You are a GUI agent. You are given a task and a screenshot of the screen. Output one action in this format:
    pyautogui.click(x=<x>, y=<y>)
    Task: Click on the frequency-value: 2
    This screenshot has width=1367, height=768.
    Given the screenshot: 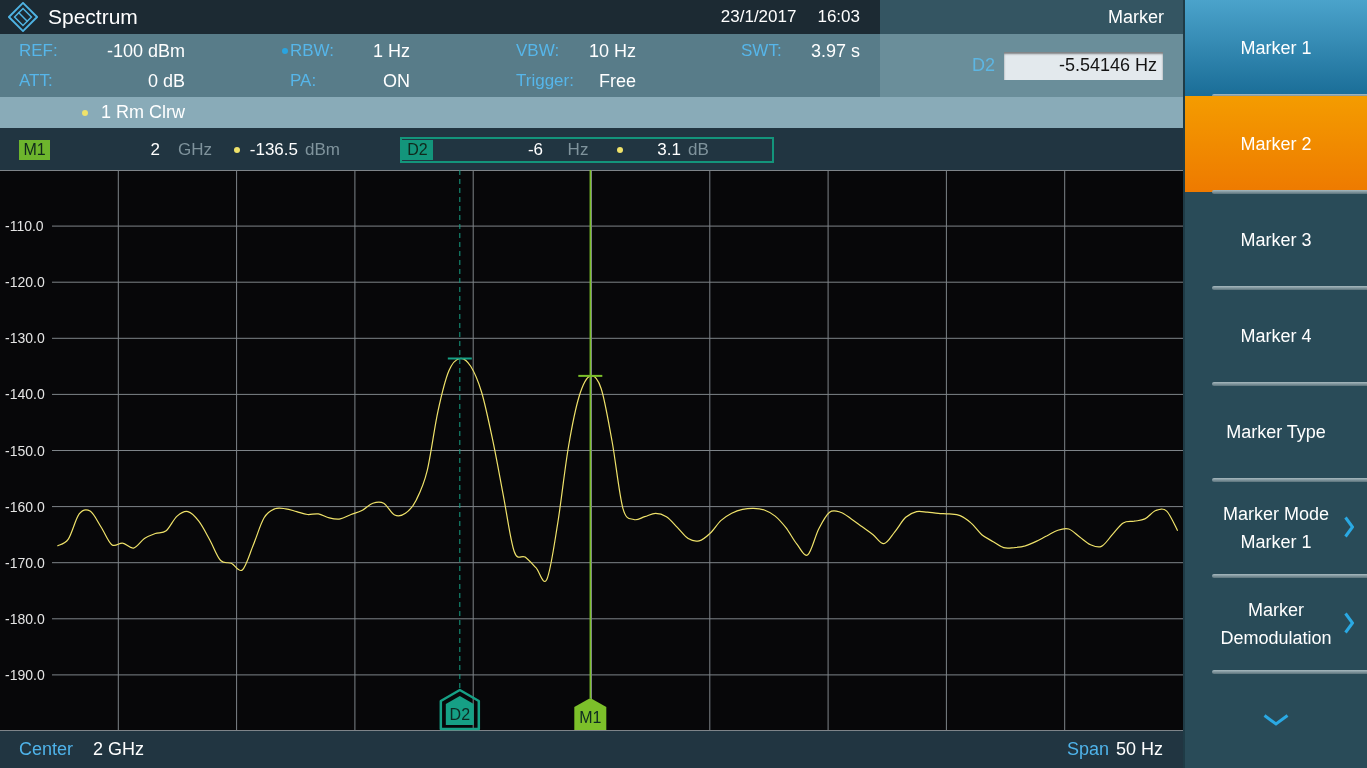 What is the action you would take?
    pyautogui.click(x=154, y=149)
    